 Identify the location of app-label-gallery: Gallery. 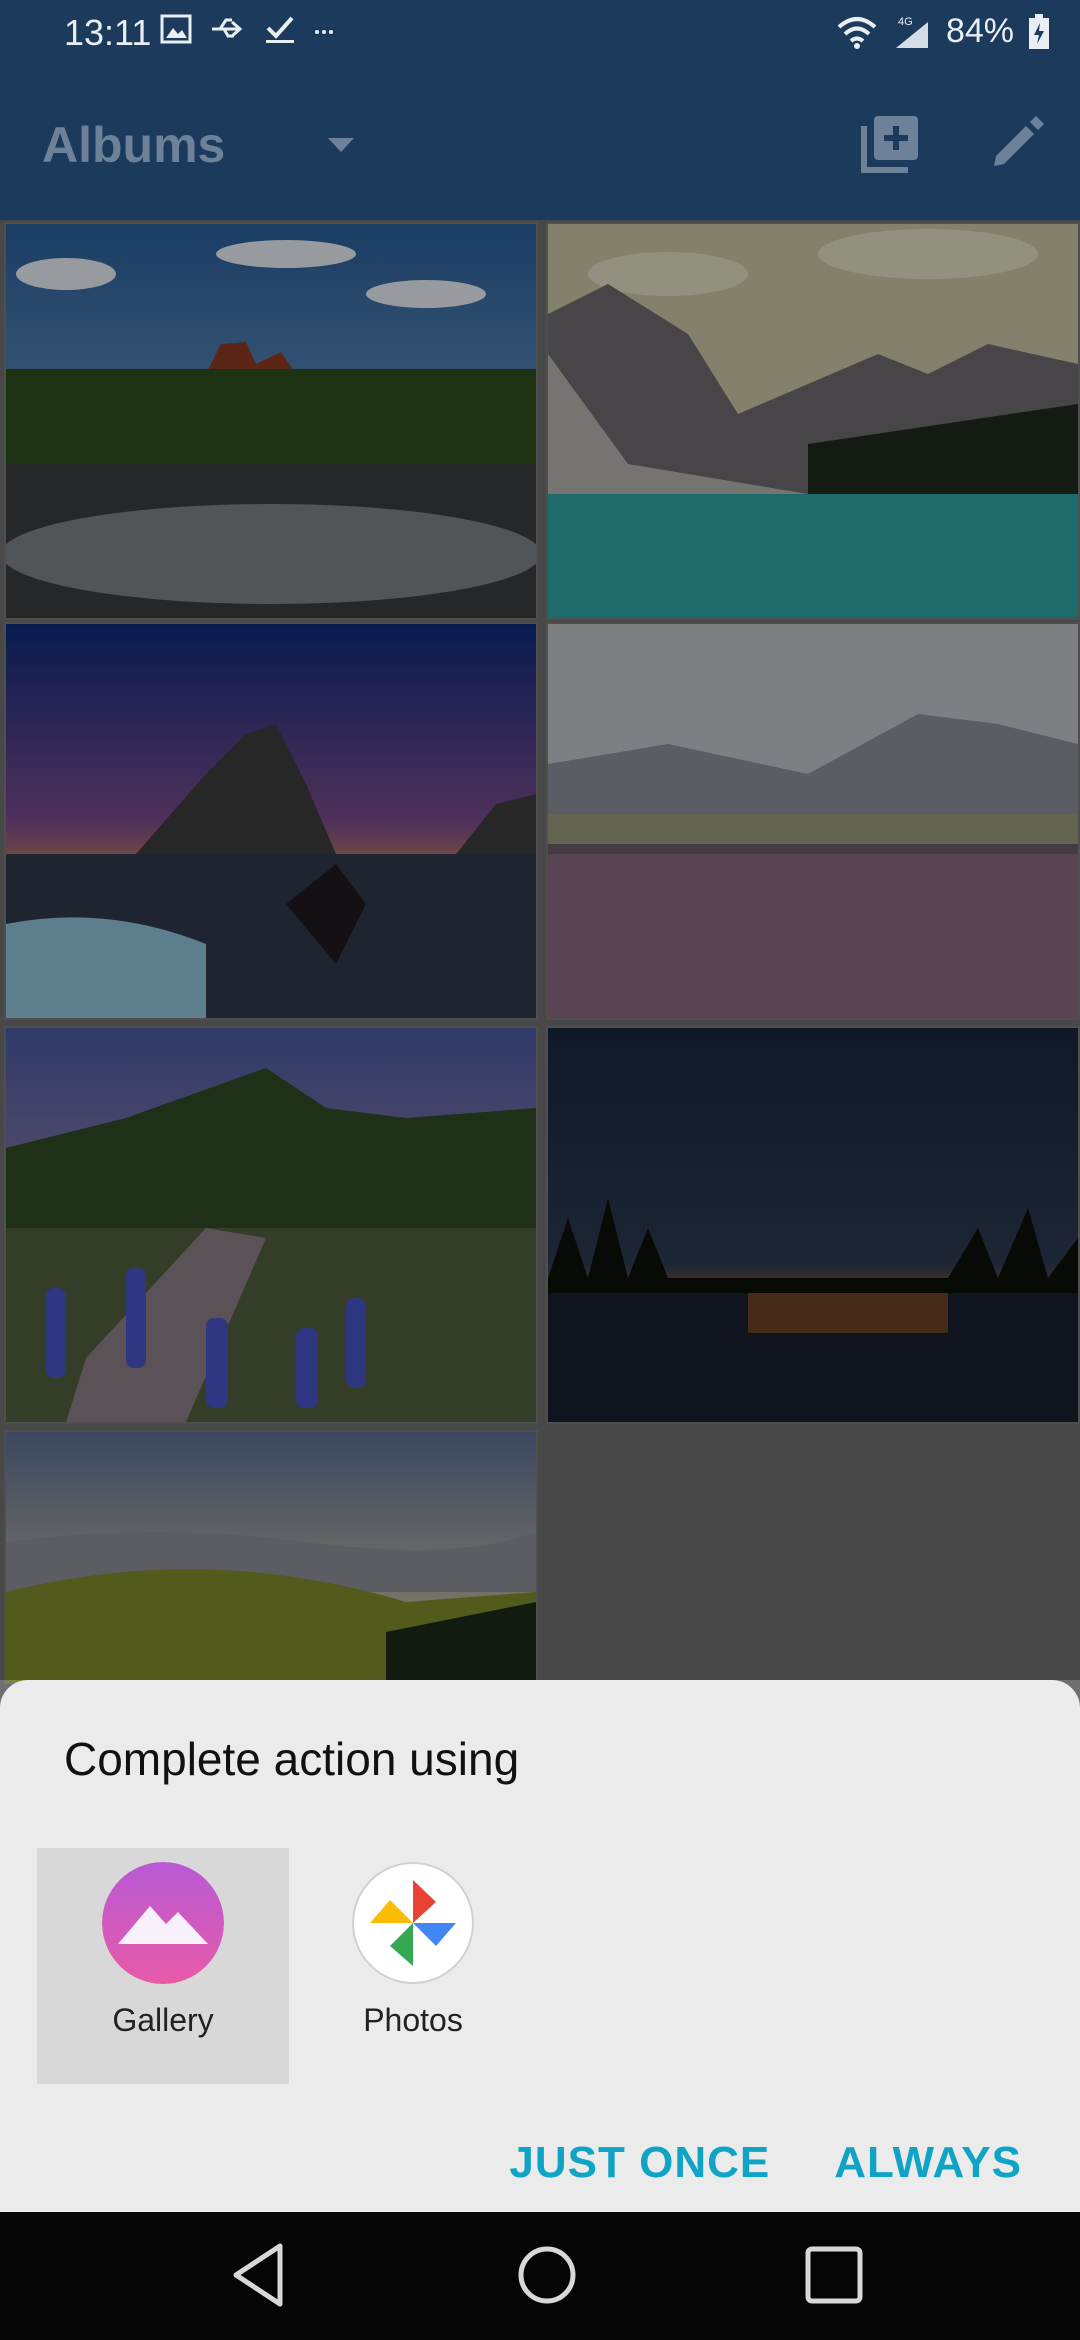
(163, 2020).